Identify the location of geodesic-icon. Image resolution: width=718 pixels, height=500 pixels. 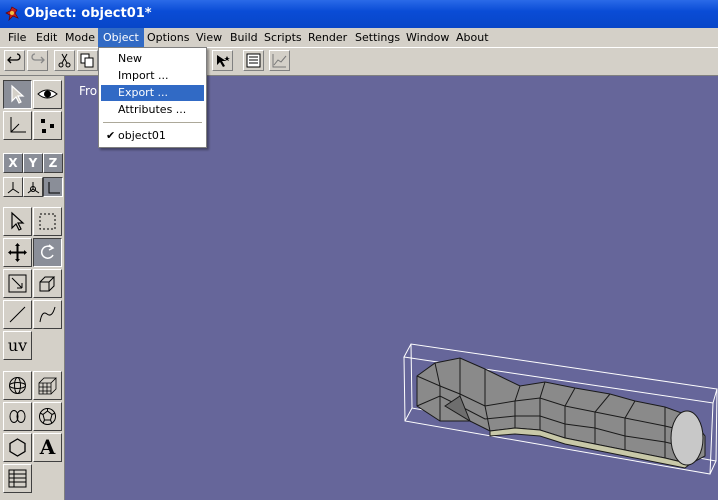
(47, 416).